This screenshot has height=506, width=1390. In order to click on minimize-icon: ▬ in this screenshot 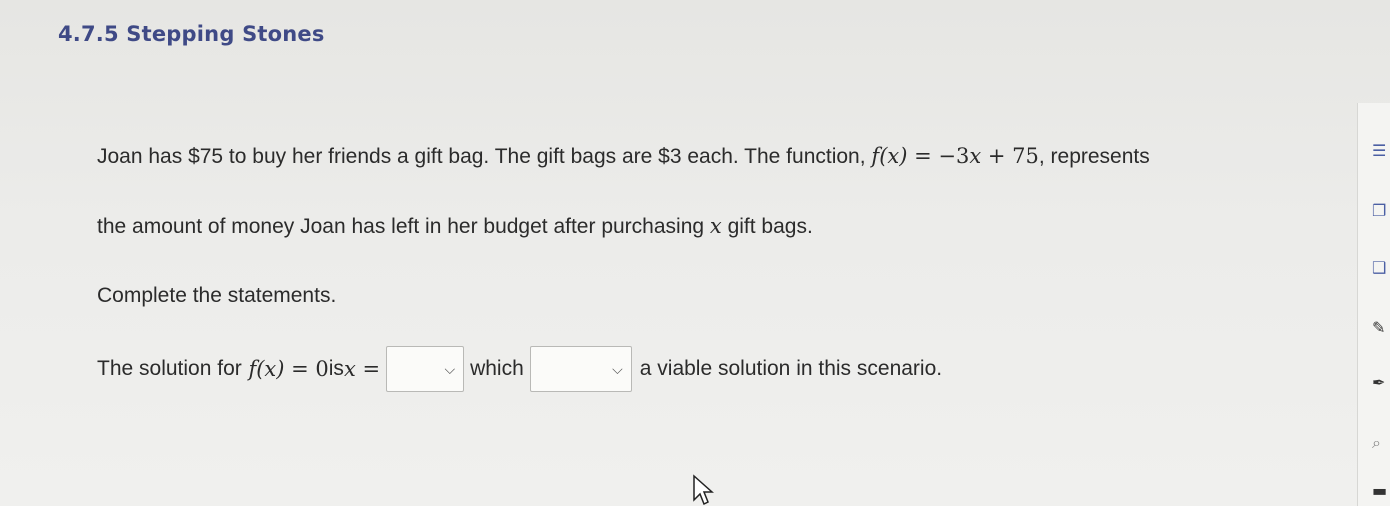, I will do `click(1381, 490)`.